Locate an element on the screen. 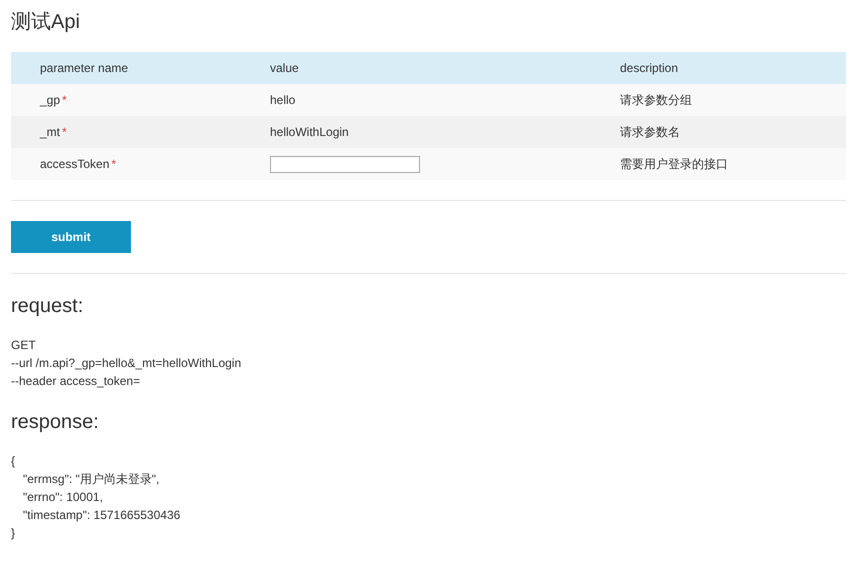 This screenshot has height=562, width=857. token-input-field is located at coordinates (345, 164).